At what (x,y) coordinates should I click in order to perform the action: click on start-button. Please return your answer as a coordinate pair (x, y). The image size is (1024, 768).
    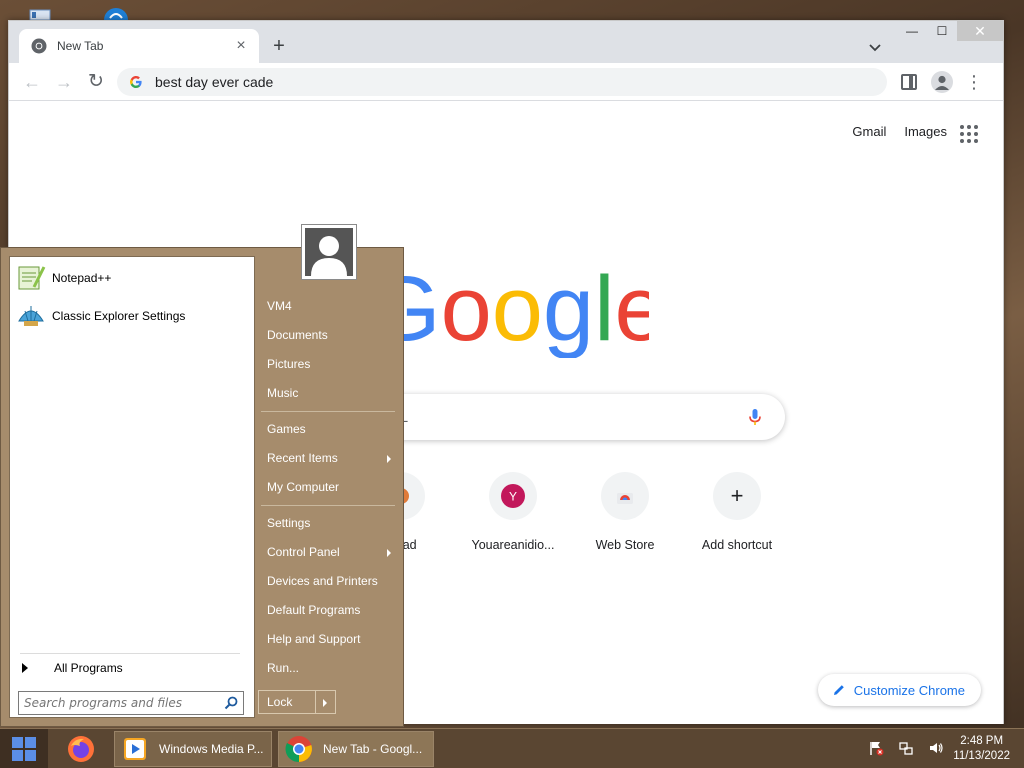
    Looking at the image, I should click on (24, 748).